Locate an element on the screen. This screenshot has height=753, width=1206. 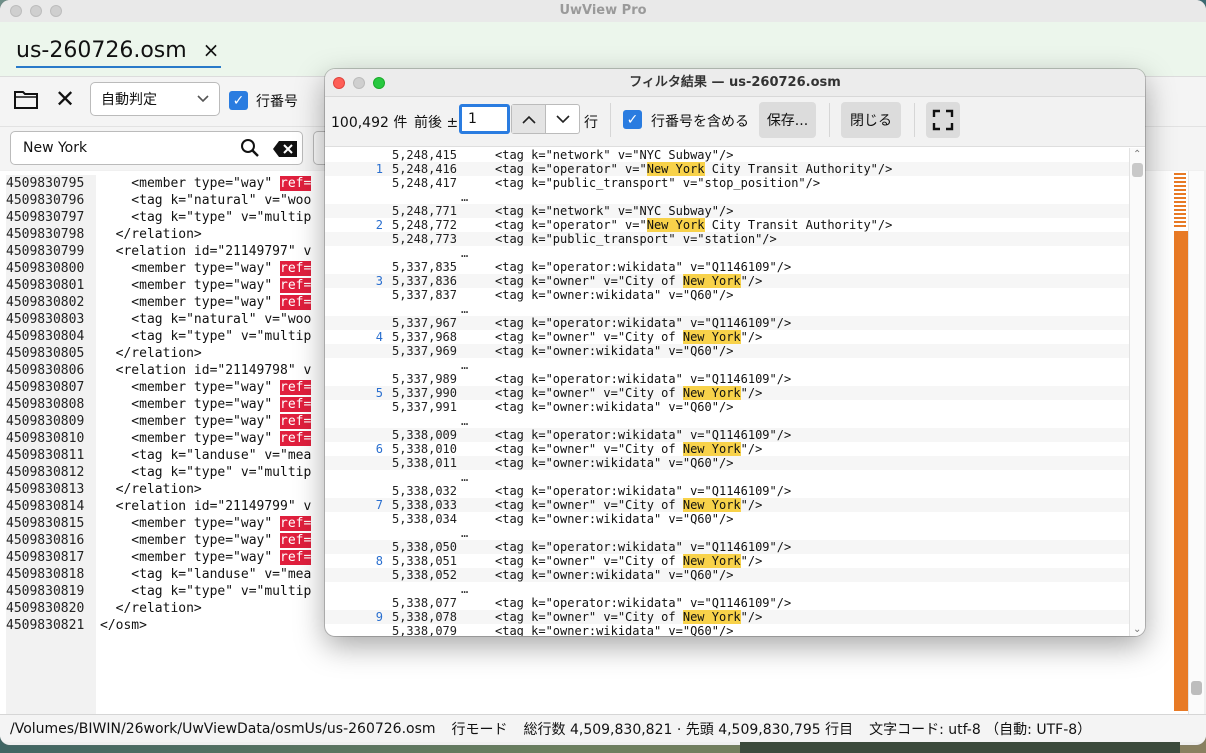
search-hit-highlight: ref= is located at coordinates (296, 523).